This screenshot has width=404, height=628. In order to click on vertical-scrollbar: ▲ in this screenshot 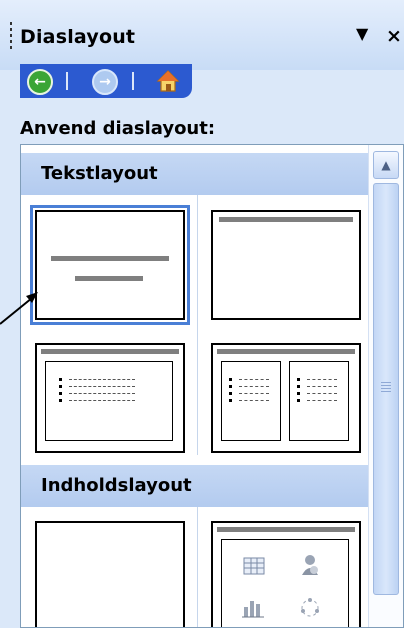, I will do `click(385, 386)`.